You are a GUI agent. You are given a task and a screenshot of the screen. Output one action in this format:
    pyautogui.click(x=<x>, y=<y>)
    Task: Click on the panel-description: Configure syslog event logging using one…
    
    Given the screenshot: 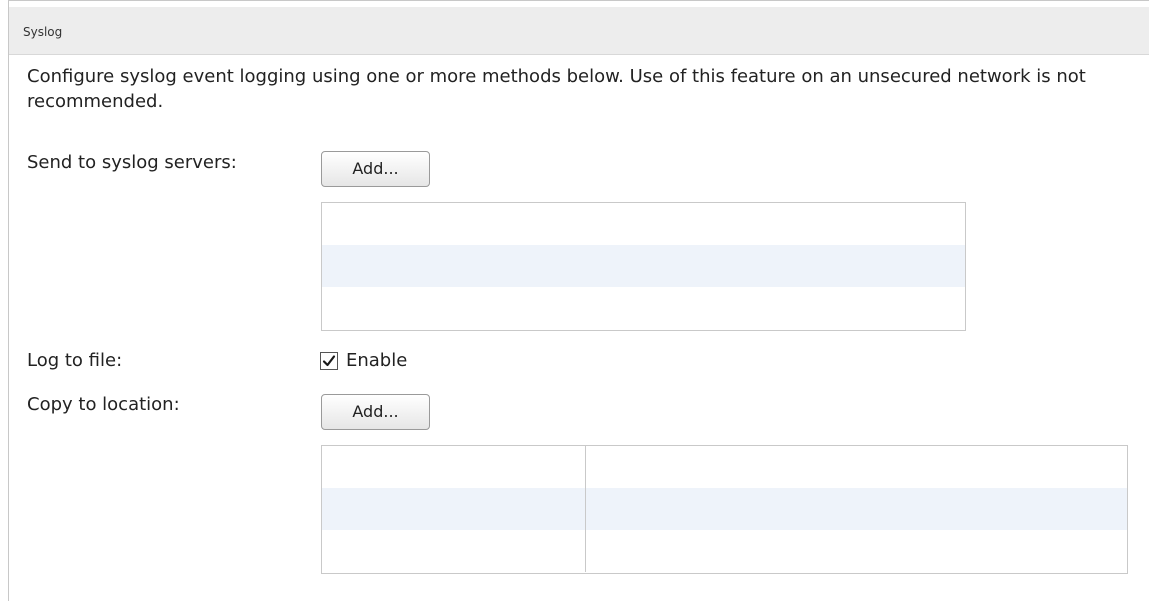 What is the action you would take?
    pyautogui.click(x=556, y=89)
    